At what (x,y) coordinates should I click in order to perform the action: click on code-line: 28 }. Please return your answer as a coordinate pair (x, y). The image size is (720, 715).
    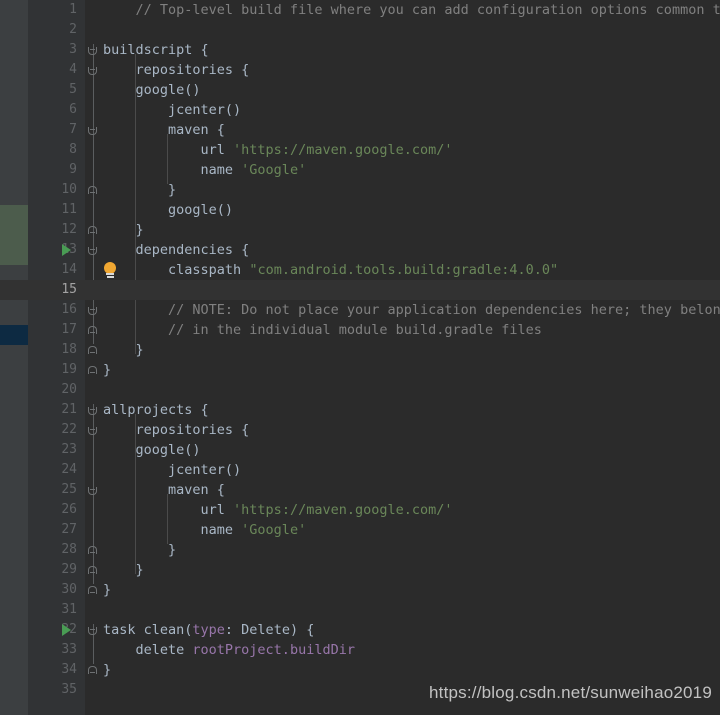
    Looking at the image, I should click on (360, 550).